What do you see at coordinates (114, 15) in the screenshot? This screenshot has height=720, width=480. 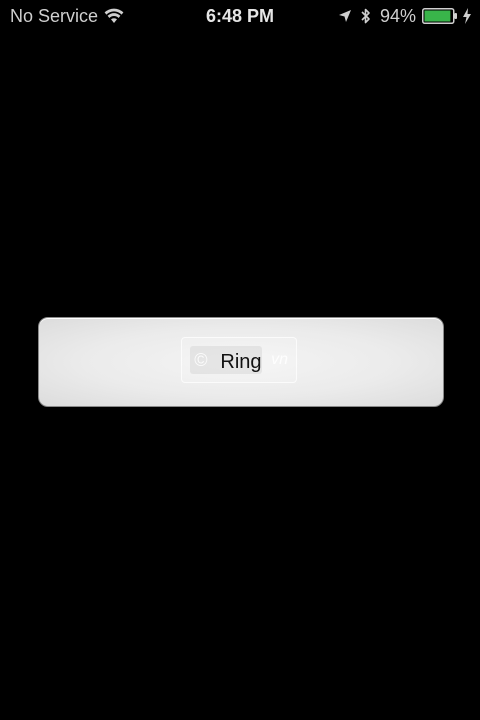 I see `wifi-icon` at bounding box center [114, 15].